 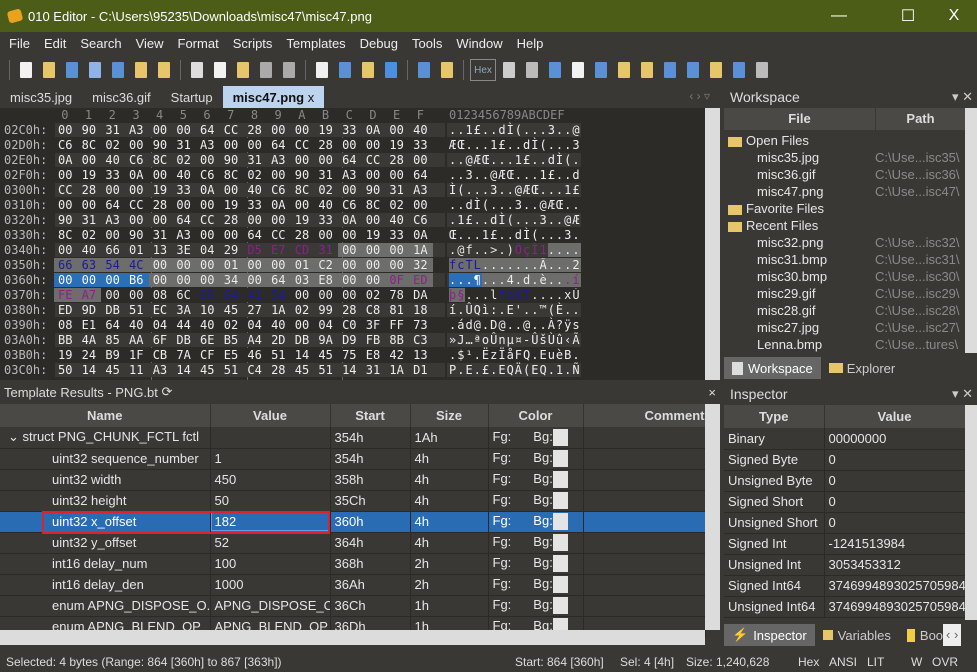 I want to click on template-row: int16 delay_num 100 368h 2h Fg: Bg:, so click(x=353, y=564).